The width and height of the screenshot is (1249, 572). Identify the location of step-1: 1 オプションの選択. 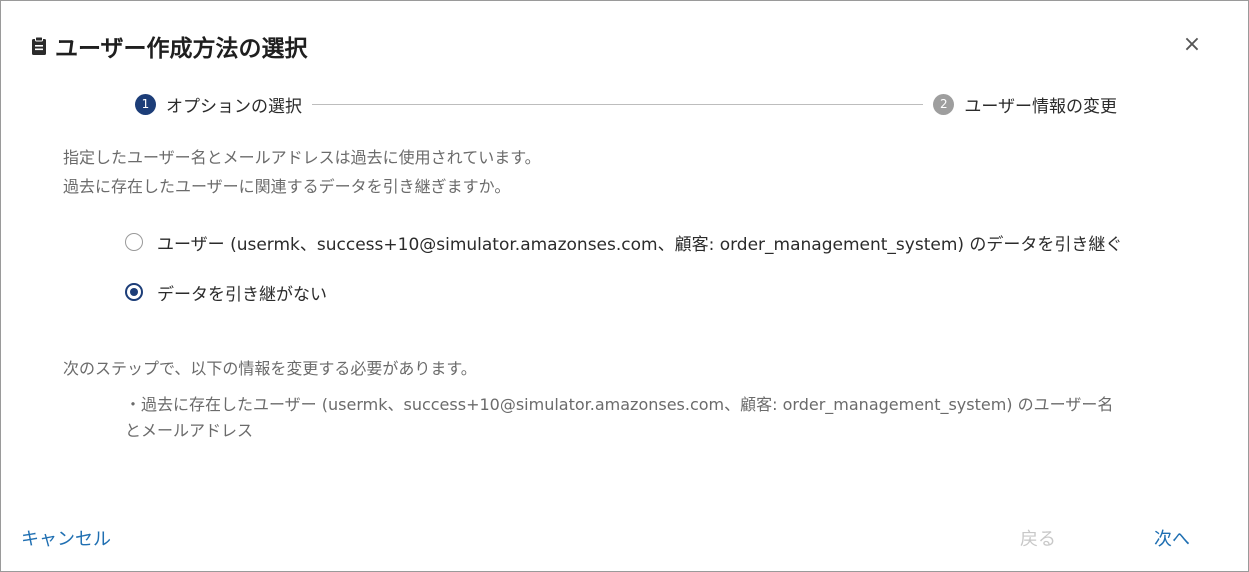
(218, 104).